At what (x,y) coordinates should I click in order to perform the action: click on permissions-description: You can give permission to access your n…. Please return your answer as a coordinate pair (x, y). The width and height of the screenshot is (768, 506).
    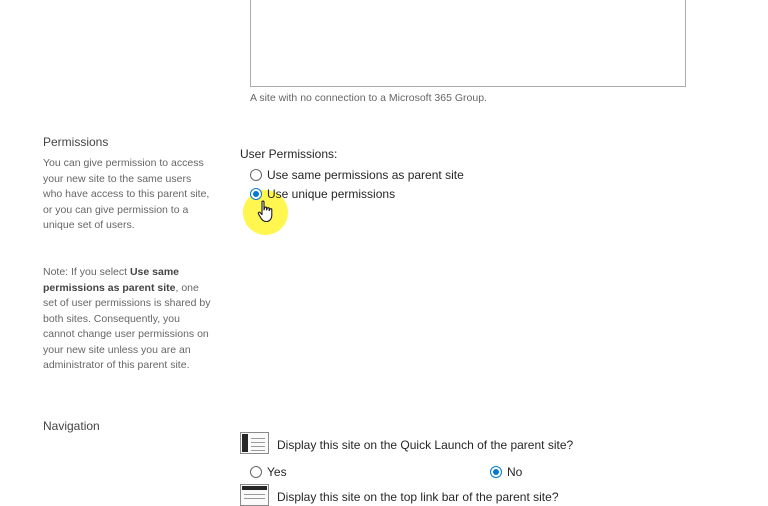
    Looking at the image, I should click on (126, 194).